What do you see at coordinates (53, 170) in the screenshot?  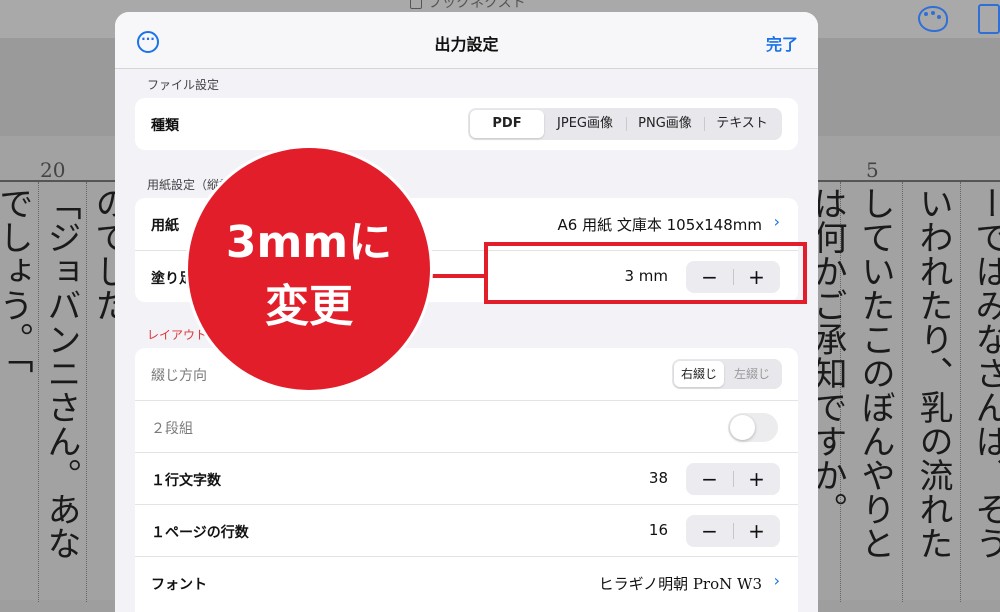 I see `column-number: 20` at bounding box center [53, 170].